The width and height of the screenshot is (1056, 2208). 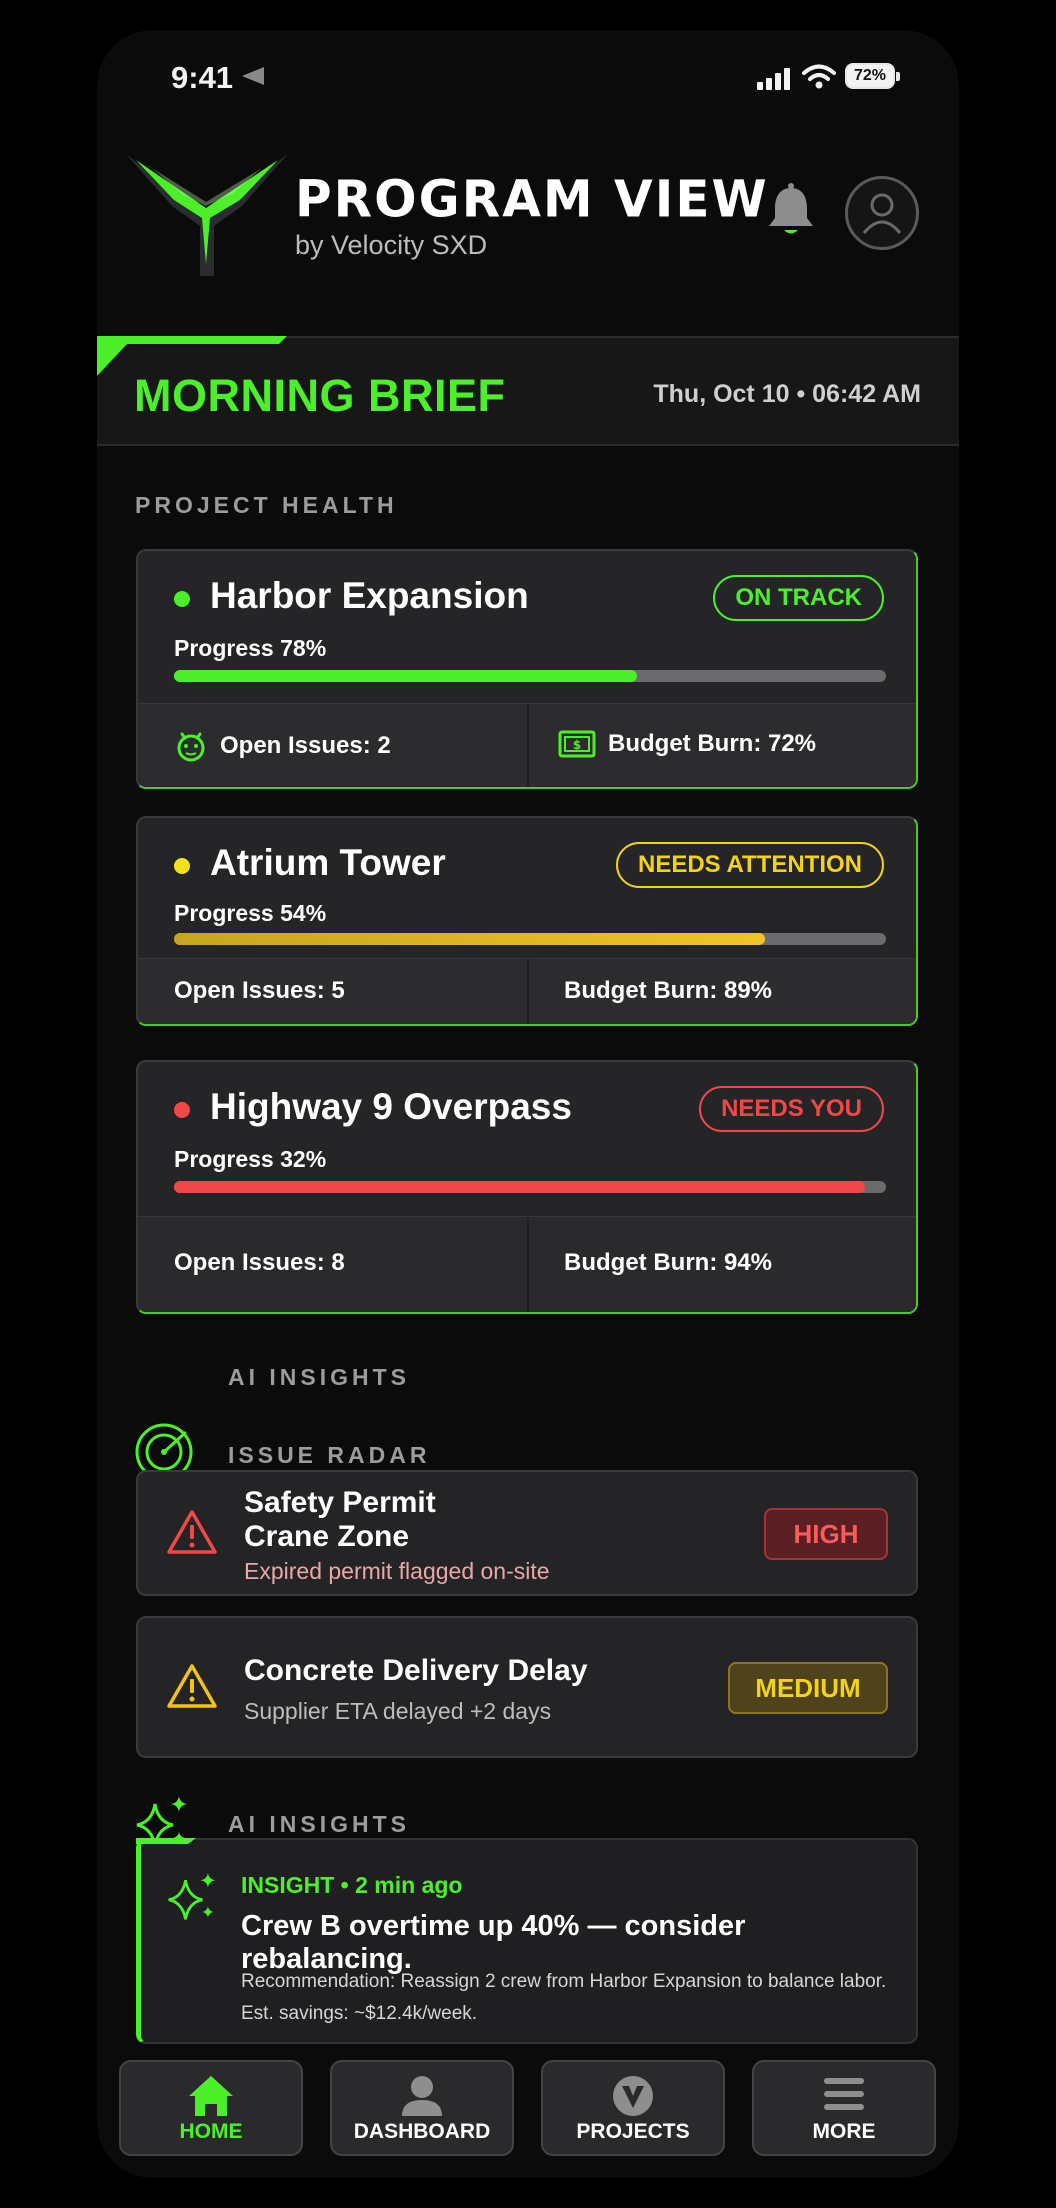 What do you see at coordinates (416, 1670) in the screenshot?
I see `issue-title: Concrete Delivery Delay` at bounding box center [416, 1670].